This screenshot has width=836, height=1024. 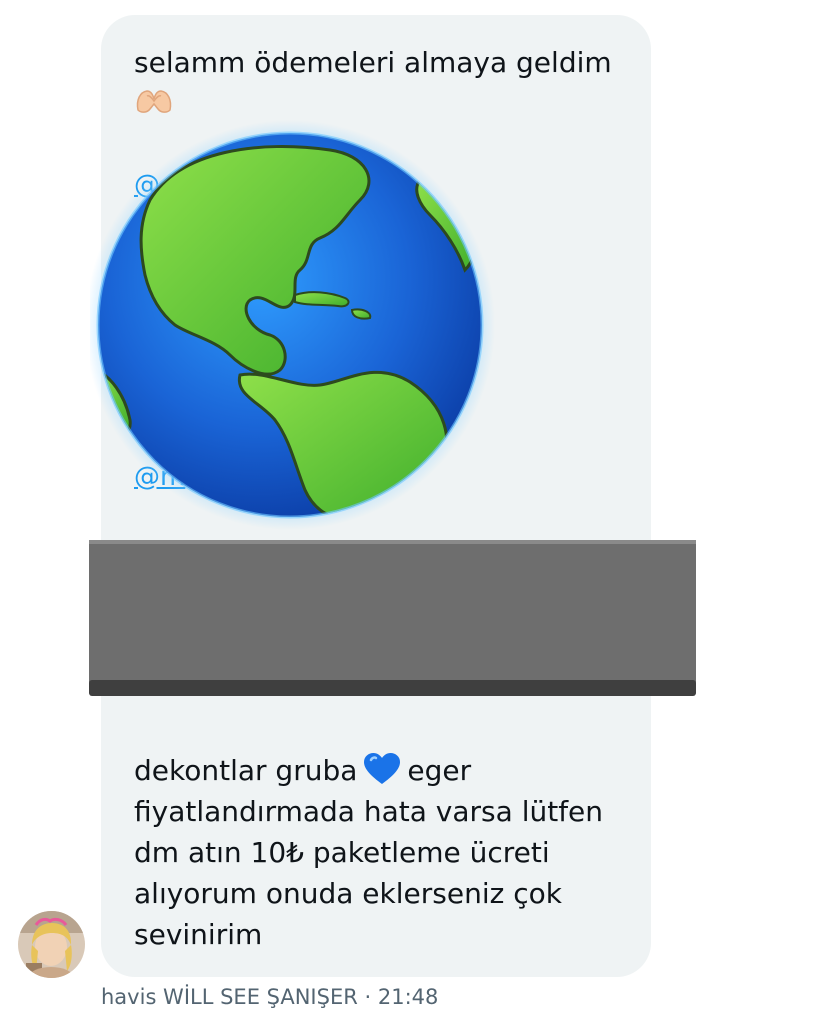 What do you see at coordinates (439, 770) in the screenshot?
I see `message-body-line-end: eger` at bounding box center [439, 770].